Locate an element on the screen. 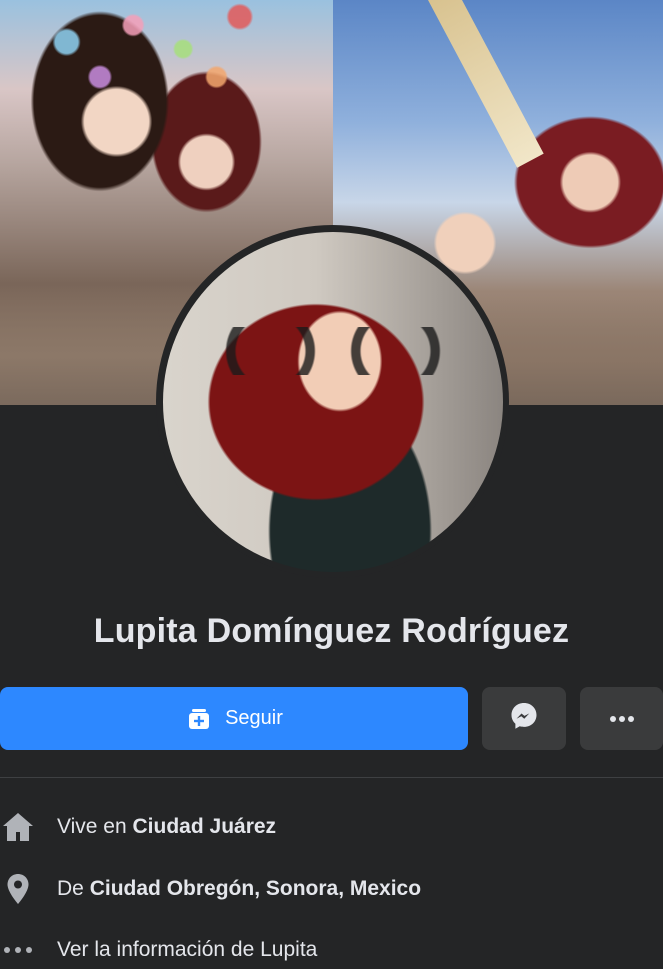 The image size is (663, 969). follow-button-label: Seguir is located at coordinates (254, 718).